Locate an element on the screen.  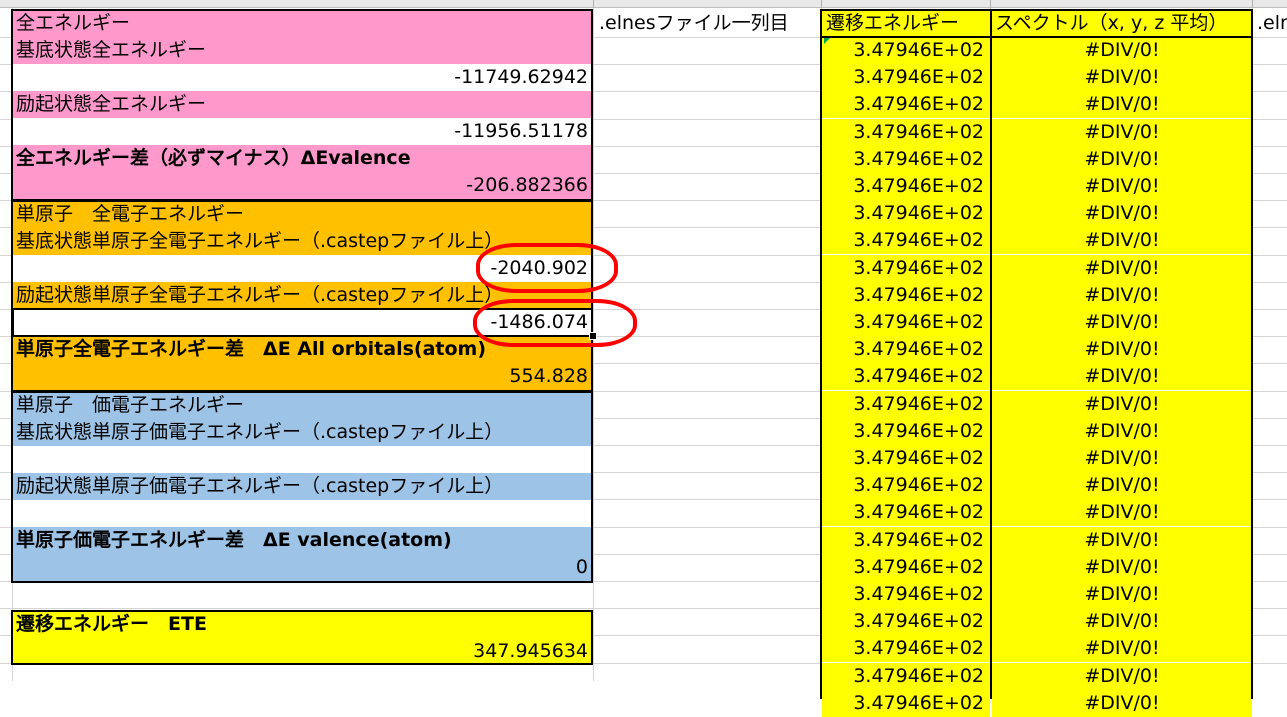
transition-column-border is located at coordinates (906, 354).